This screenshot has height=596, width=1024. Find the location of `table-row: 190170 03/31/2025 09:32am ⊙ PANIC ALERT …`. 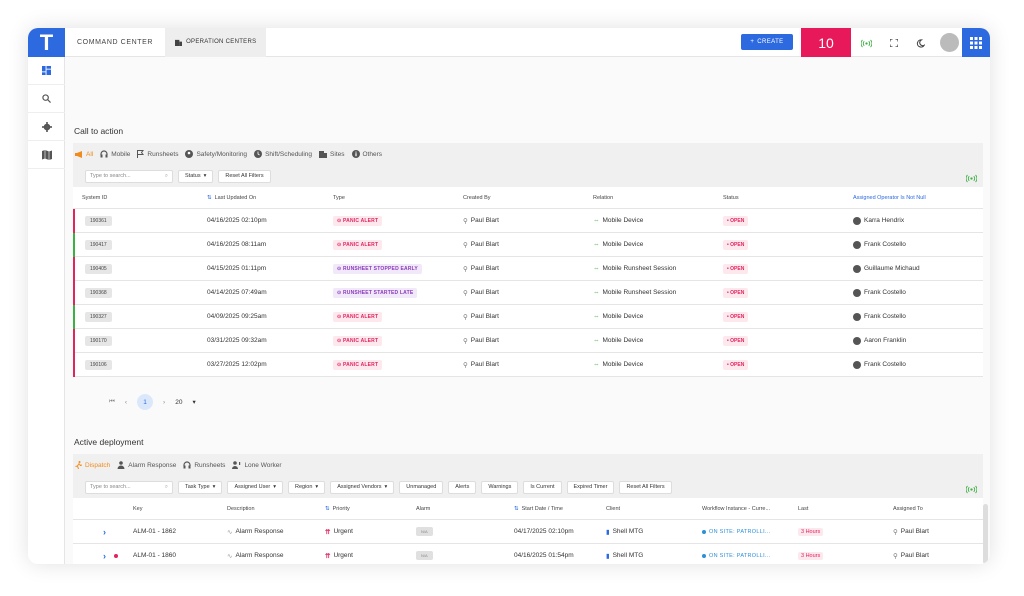

table-row: 190170 03/31/2025 09:32am ⊙ PANIC ALERT … is located at coordinates (528, 341).